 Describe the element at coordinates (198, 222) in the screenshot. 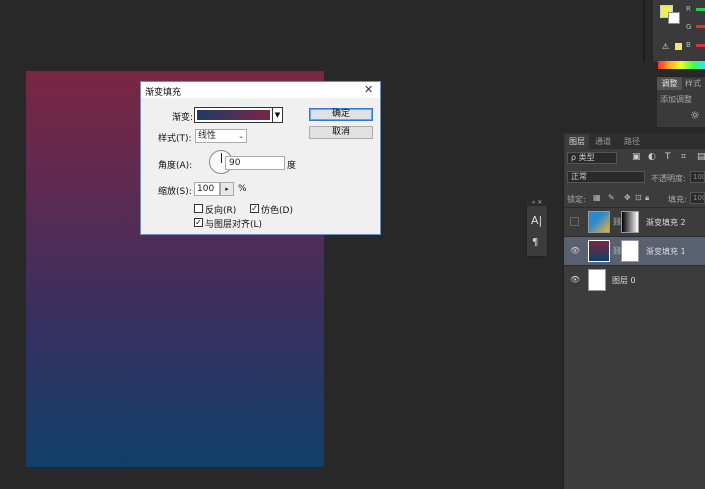

I see `align-with-layer-checkbox: ✓` at that location.